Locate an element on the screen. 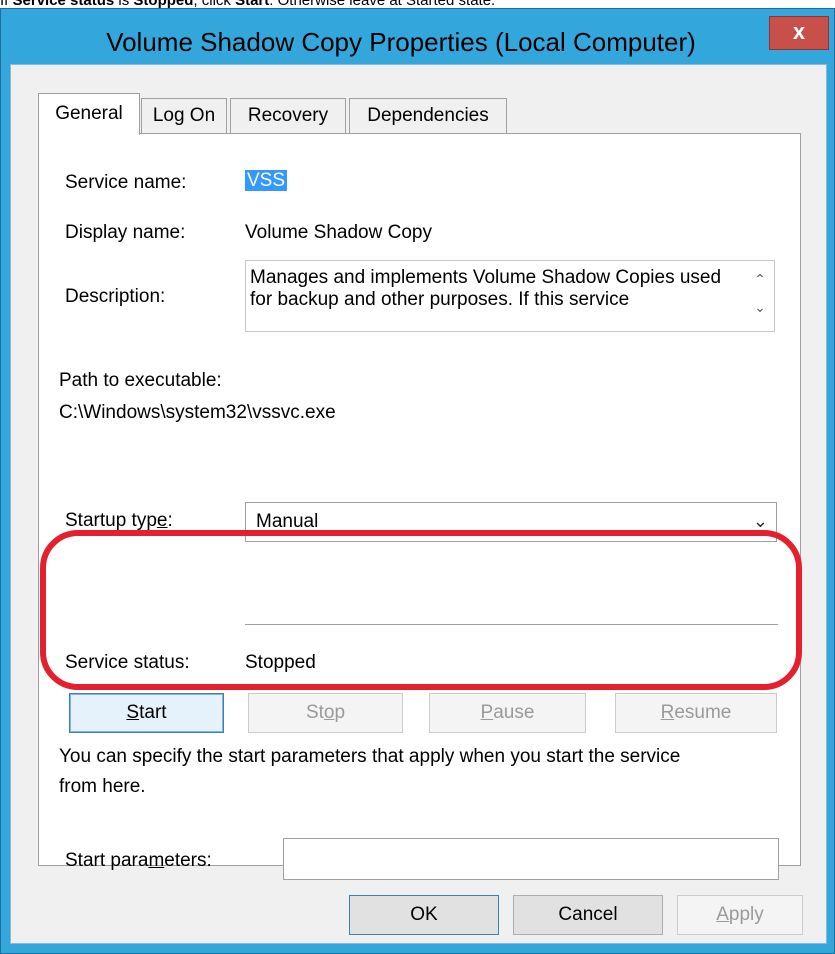 The height and width of the screenshot is (954, 835). service-name-value: VSS is located at coordinates (266, 181).